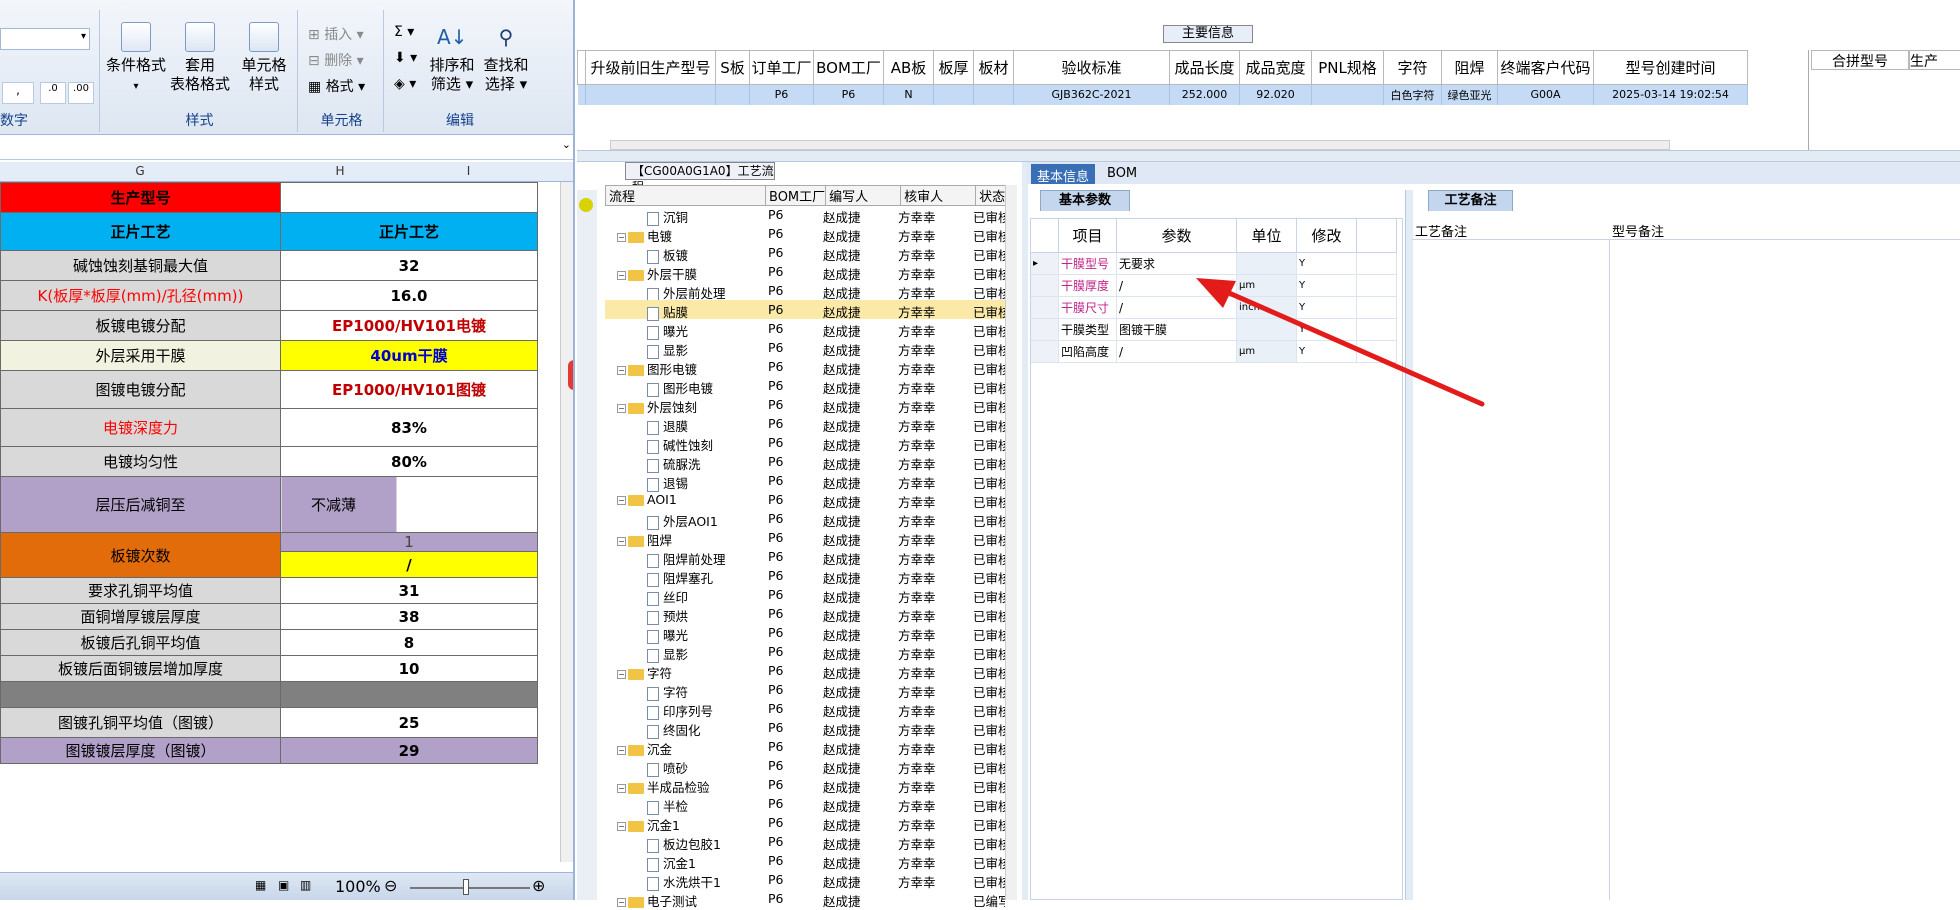 This screenshot has width=1960, height=910. What do you see at coordinates (140, 295) in the screenshot?
I see `sheet-label-cell: K(板厚*板厚(mm)/孔径(mm))` at bounding box center [140, 295].